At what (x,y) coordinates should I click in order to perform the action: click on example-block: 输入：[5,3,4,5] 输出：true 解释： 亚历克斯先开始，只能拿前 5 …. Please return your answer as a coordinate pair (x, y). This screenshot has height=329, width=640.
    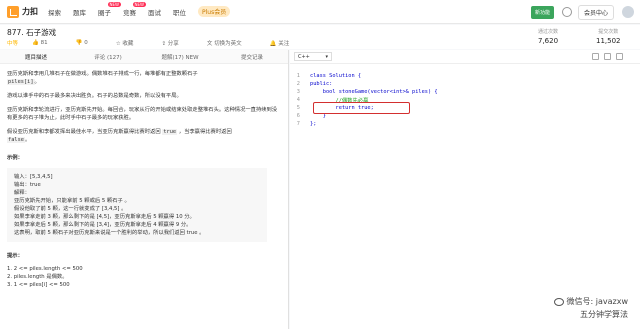
    Looking at the image, I should click on (137, 205).